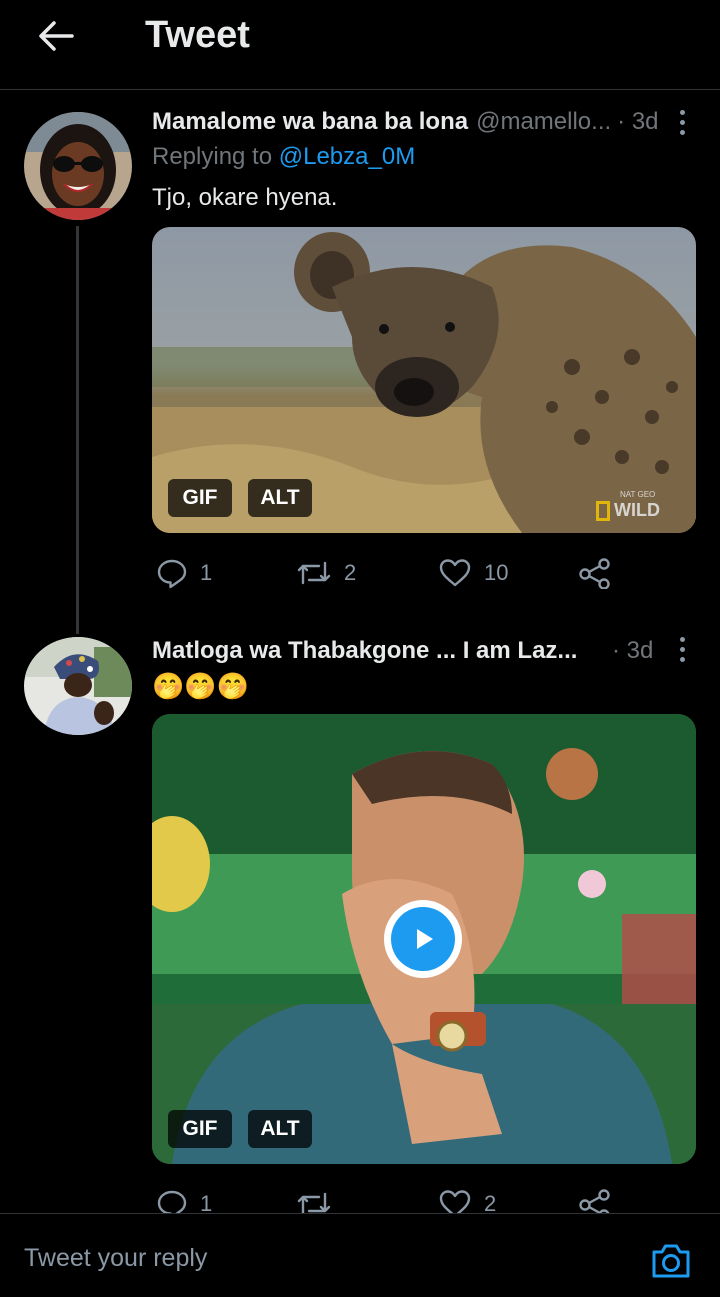 This screenshot has height=1297, width=720. I want to click on back-button, so click(56, 36).